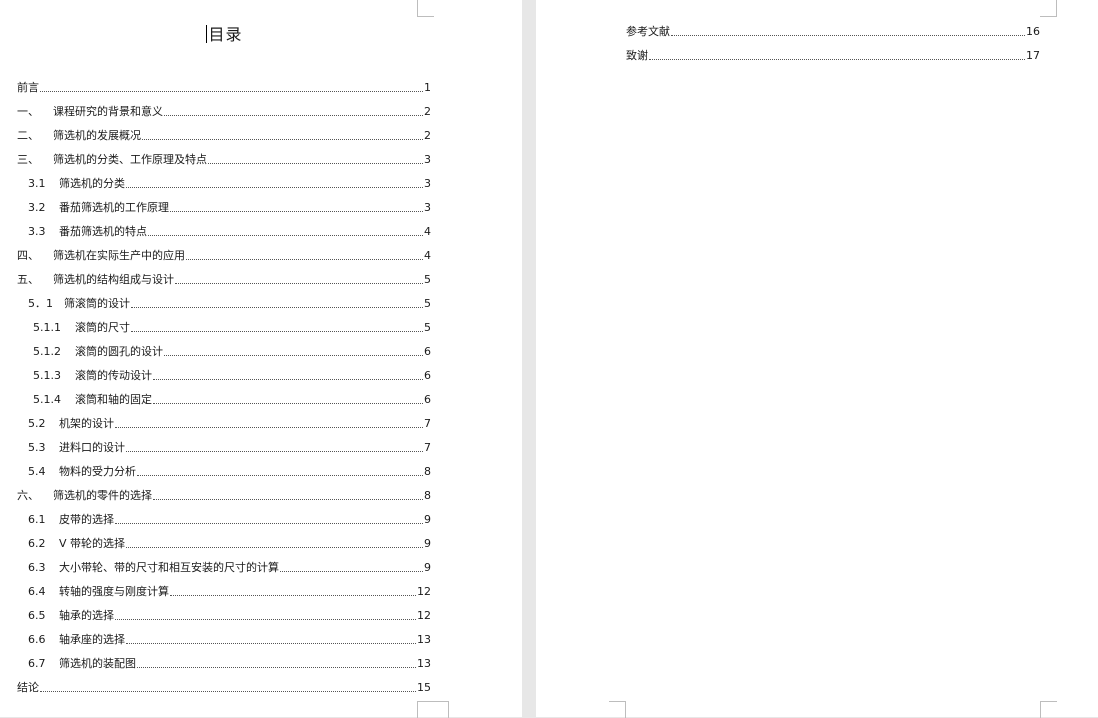 This screenshot has height=718, width=1098. What do you see at coordinates (28, 135) in the screenshot?
I see `toc-entry-number: 二、` at bounding box center [28, 135].